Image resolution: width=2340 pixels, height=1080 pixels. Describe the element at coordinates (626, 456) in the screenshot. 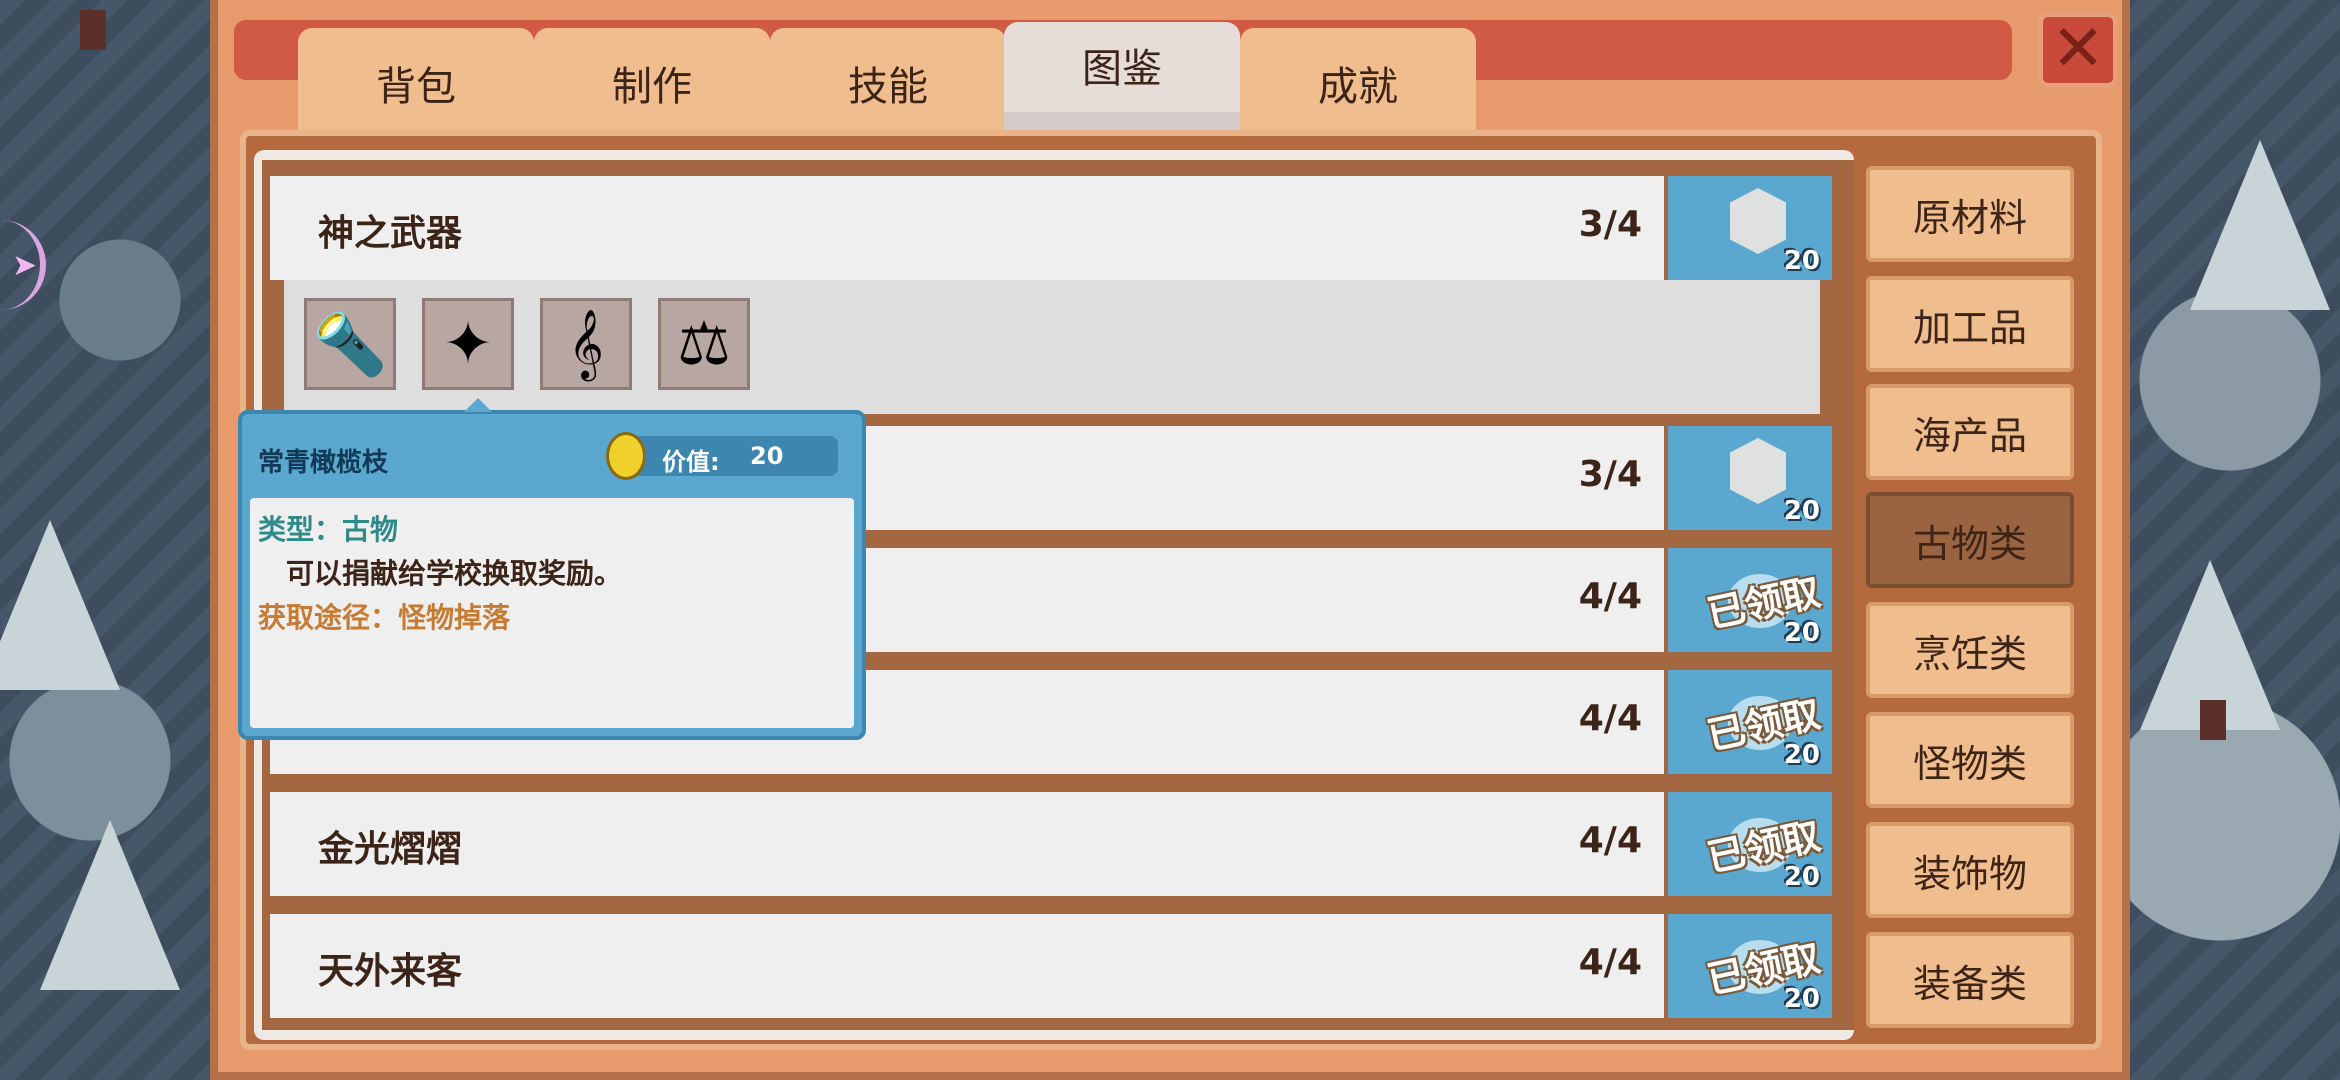

I see `gold-coin-icon` at that location.